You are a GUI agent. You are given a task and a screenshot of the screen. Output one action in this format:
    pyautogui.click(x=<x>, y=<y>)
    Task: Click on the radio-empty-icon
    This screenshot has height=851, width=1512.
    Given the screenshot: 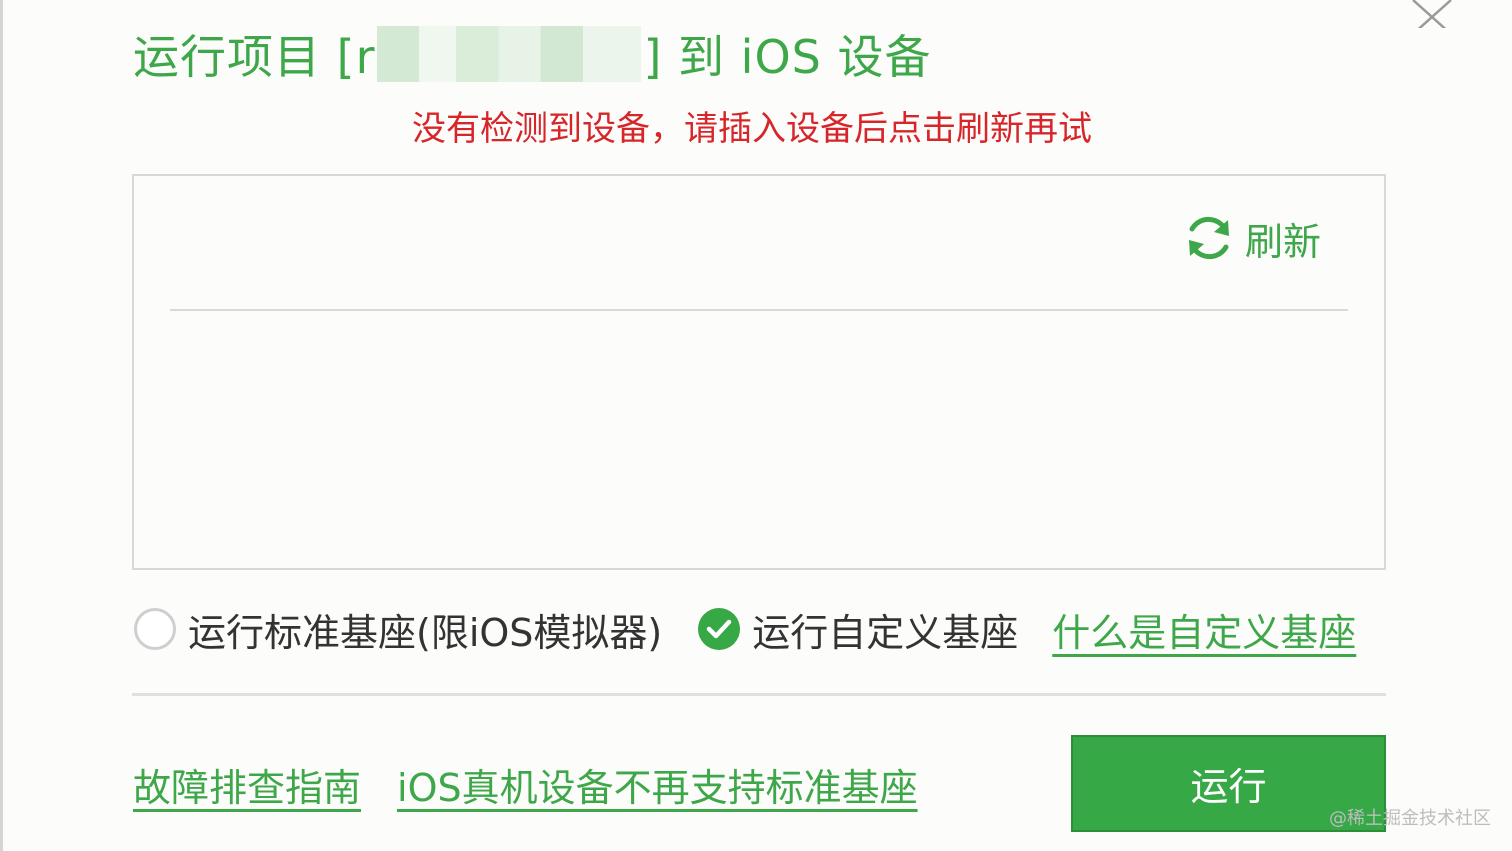 What is the action you would take?
    pyautogui.click(x=155, y=629)
    